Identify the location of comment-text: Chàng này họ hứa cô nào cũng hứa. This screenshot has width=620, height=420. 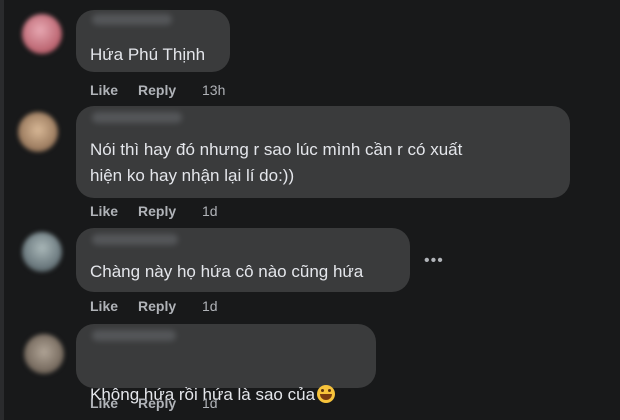
(227, 271).